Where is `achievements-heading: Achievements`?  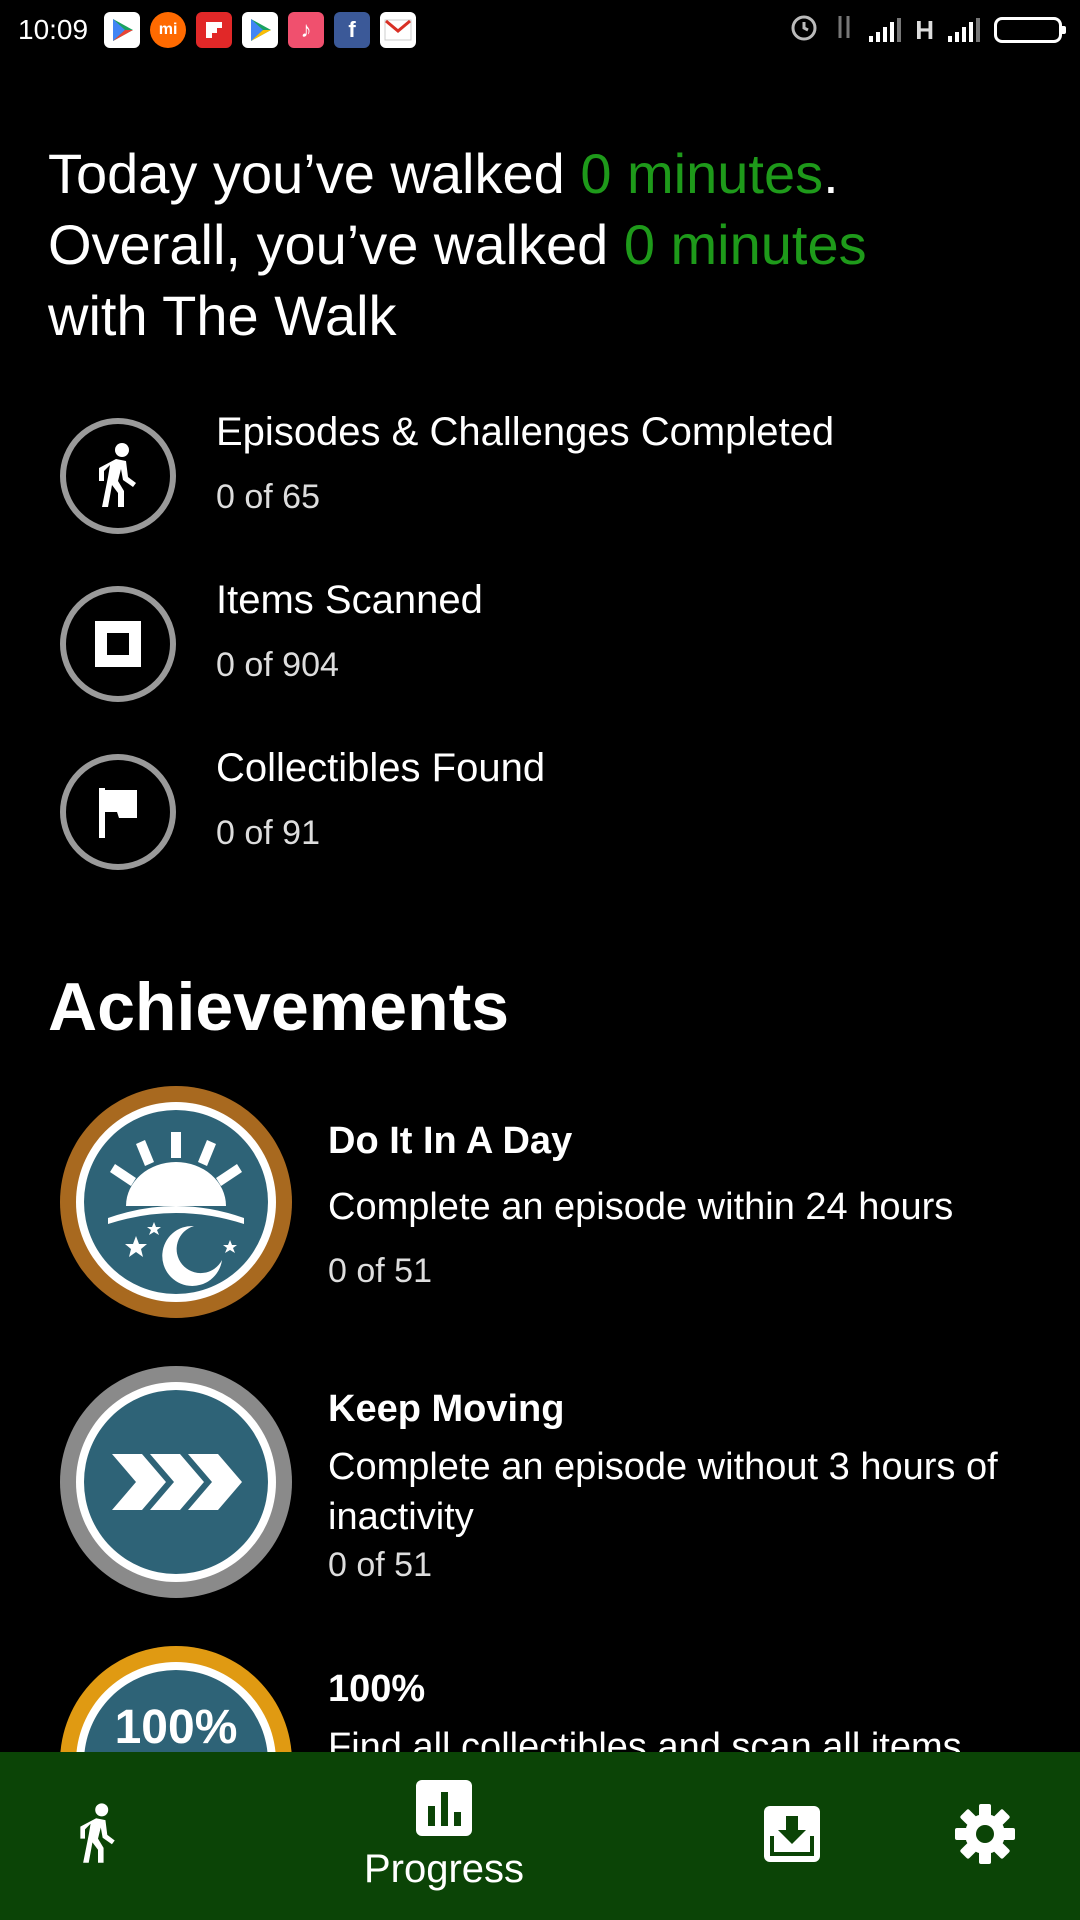 achievements-heading: Achievements is located at coordinates (279, 1007).